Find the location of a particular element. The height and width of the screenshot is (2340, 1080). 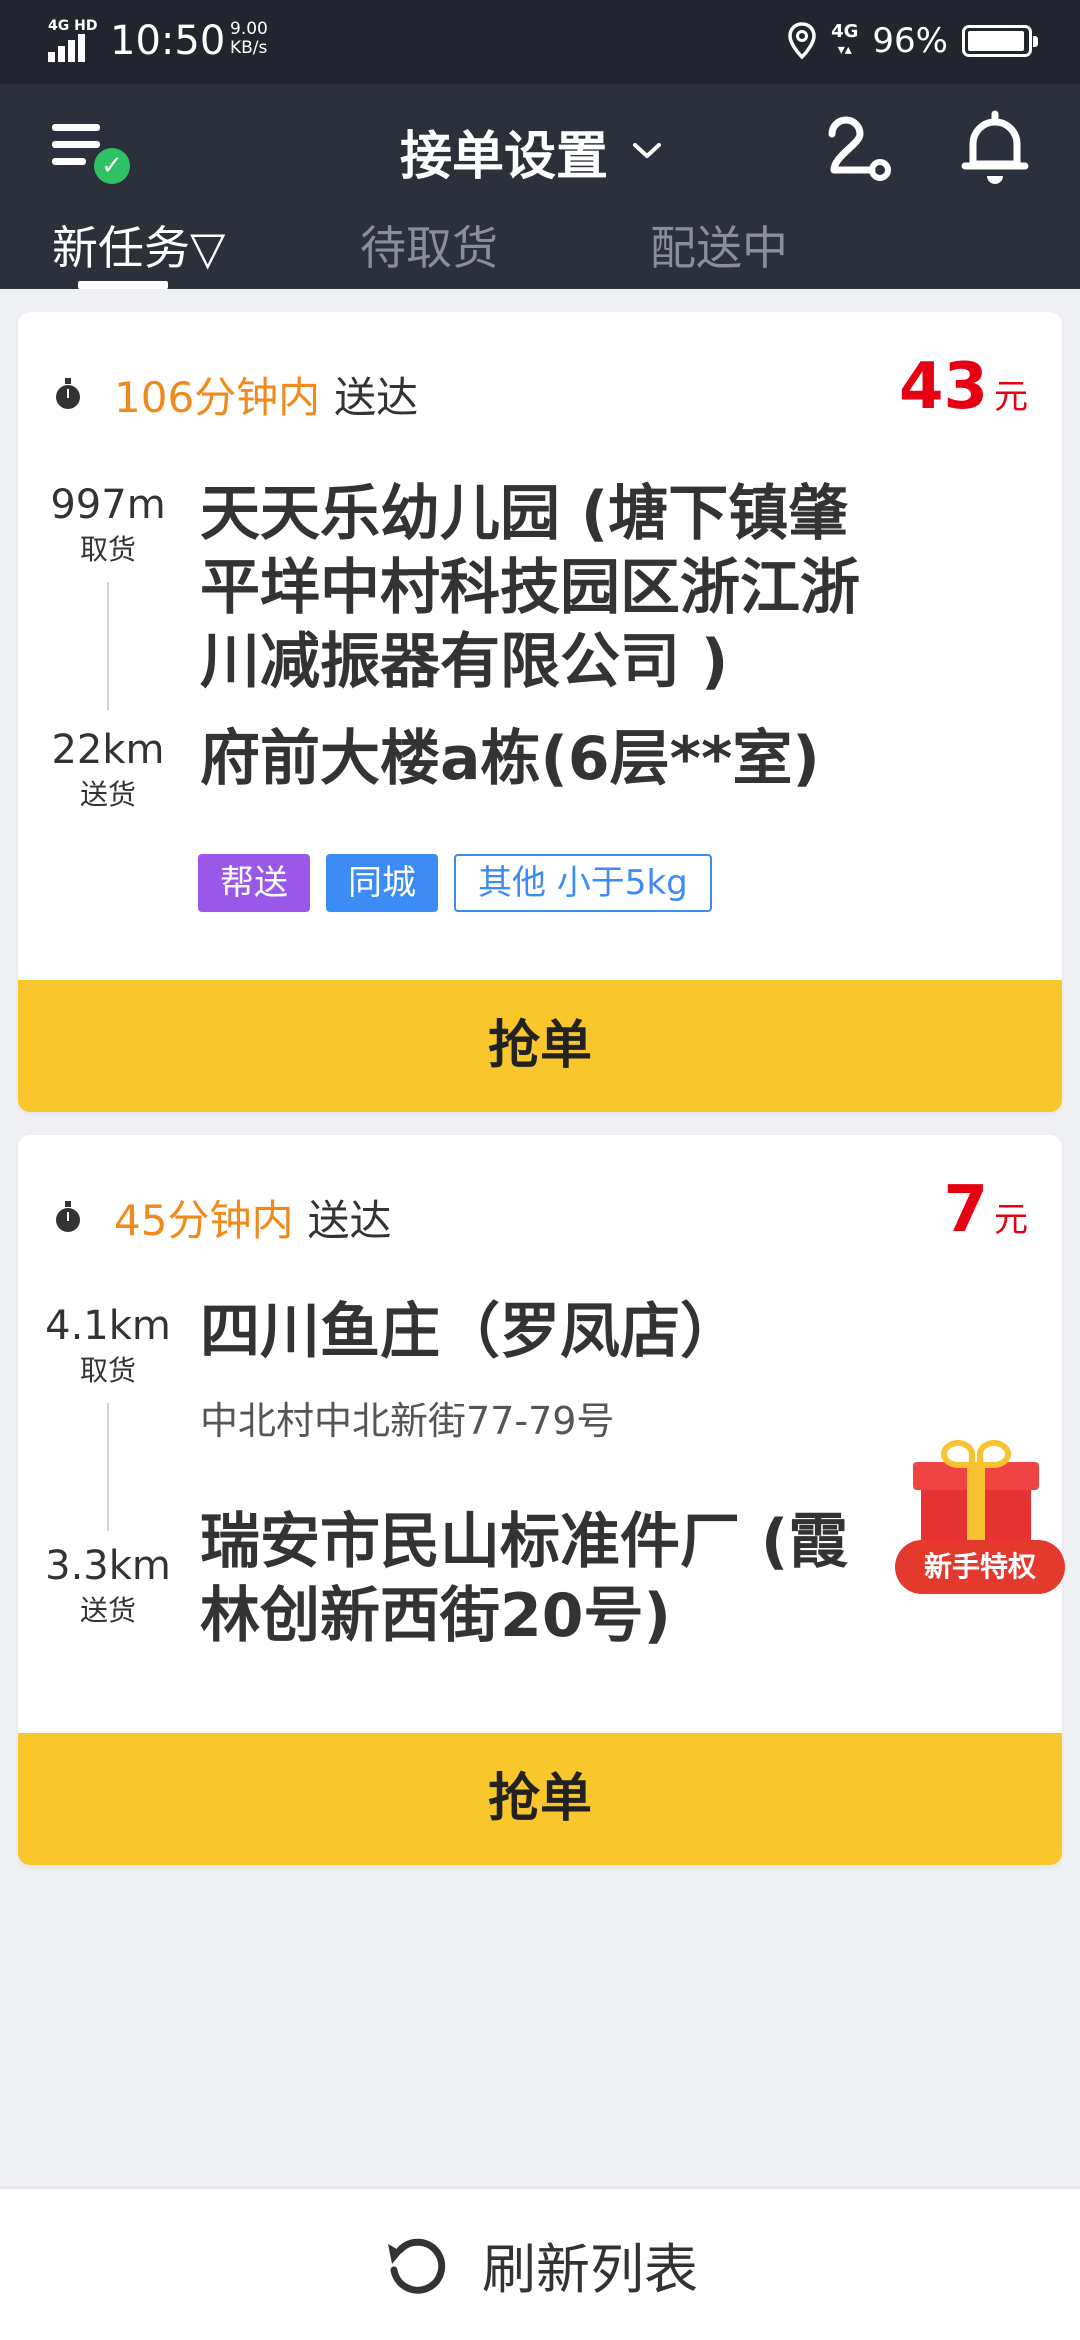

delivery-minutes: 106分钟内 is located at coordinates (217, 397).